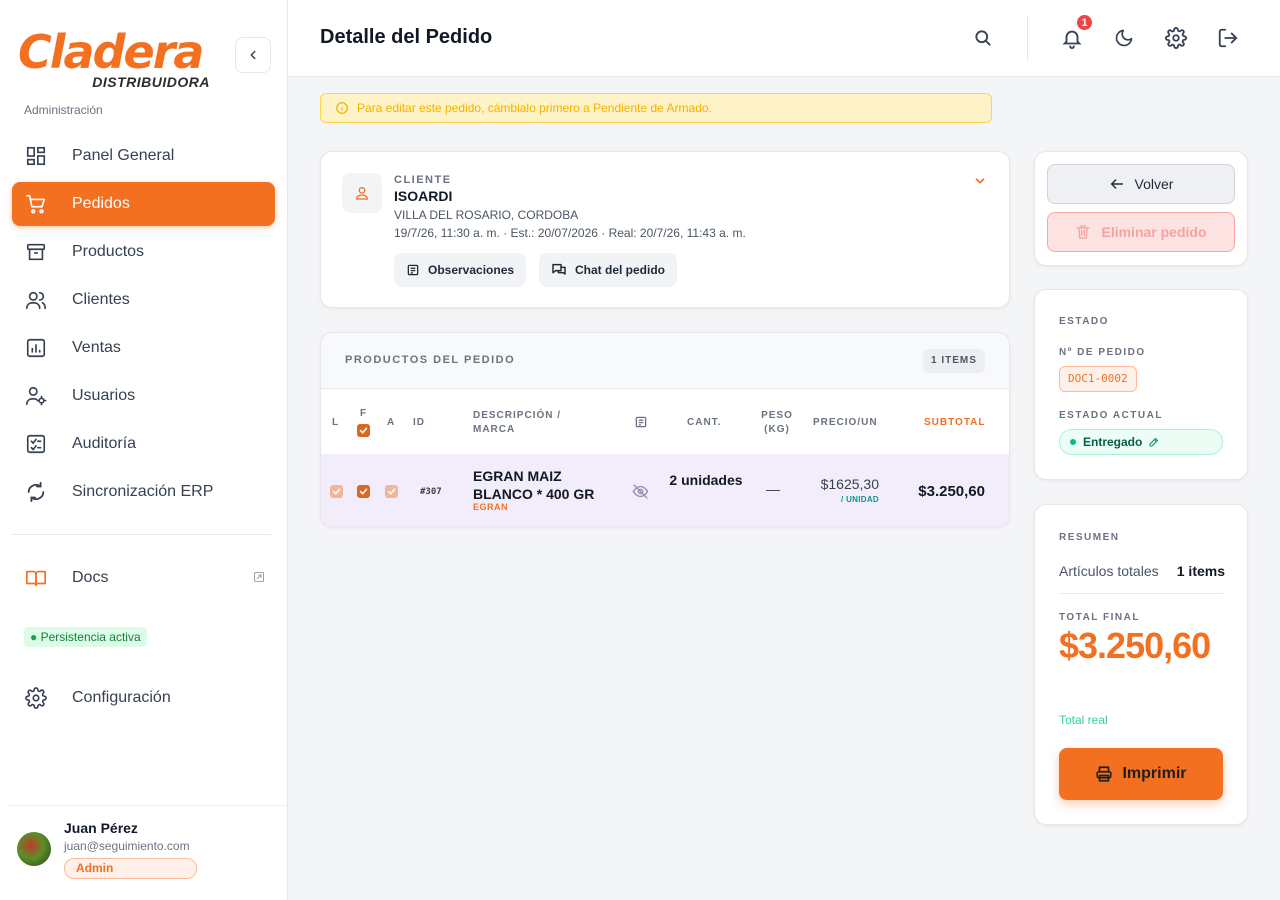 The height and width of the screenshot is (900, 1280). What do you see at coordinates (143, 578) in the screenshot?
I see `sidebar-item-docs: Docs` at bounding box center [143, 578].